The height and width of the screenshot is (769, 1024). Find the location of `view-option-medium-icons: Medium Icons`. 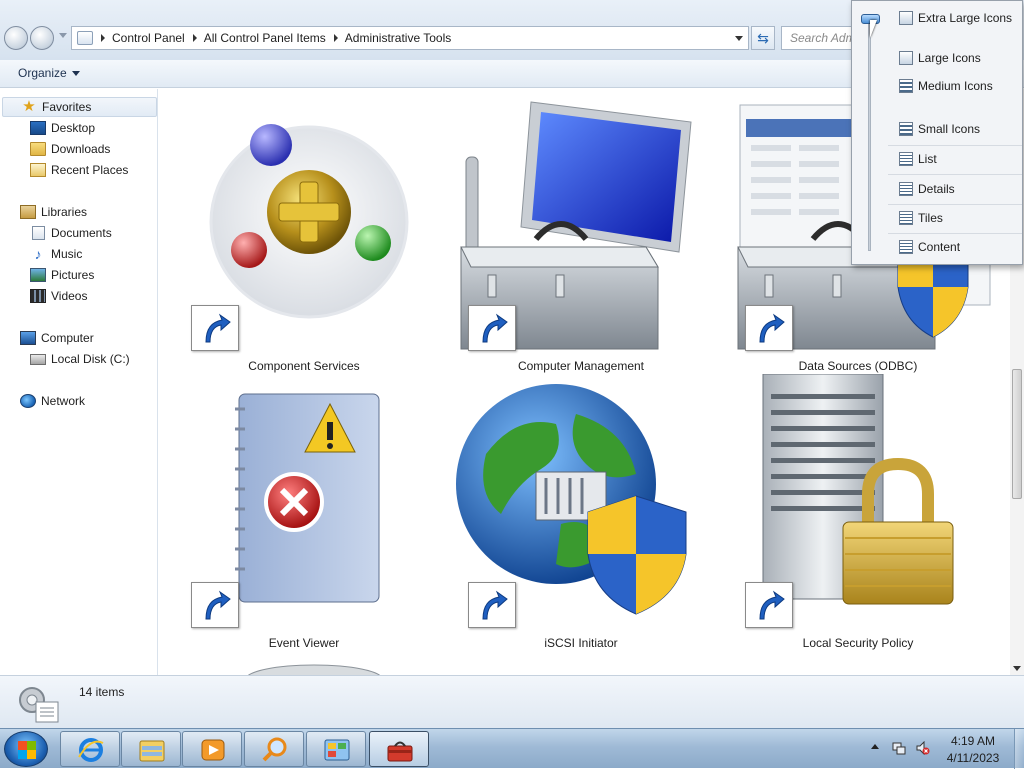

view-option-medium-icons: Medium Icons is located at coordinates (957, 86).